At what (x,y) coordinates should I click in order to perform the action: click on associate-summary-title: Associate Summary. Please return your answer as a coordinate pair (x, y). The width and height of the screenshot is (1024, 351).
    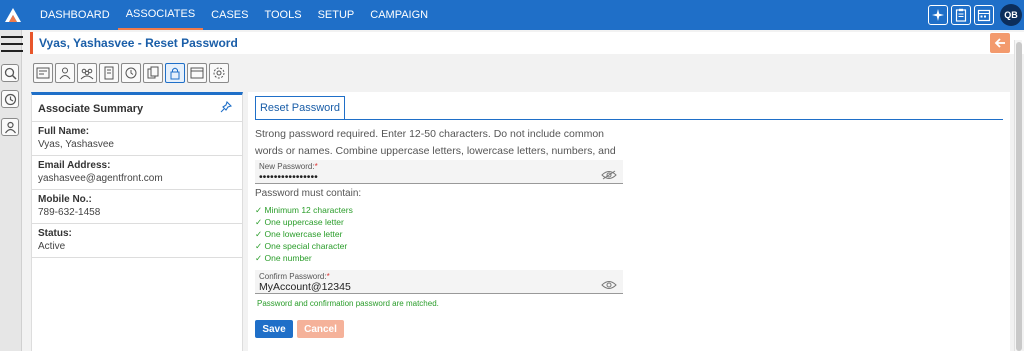
    Looking at the image, I should click on (137, 108).